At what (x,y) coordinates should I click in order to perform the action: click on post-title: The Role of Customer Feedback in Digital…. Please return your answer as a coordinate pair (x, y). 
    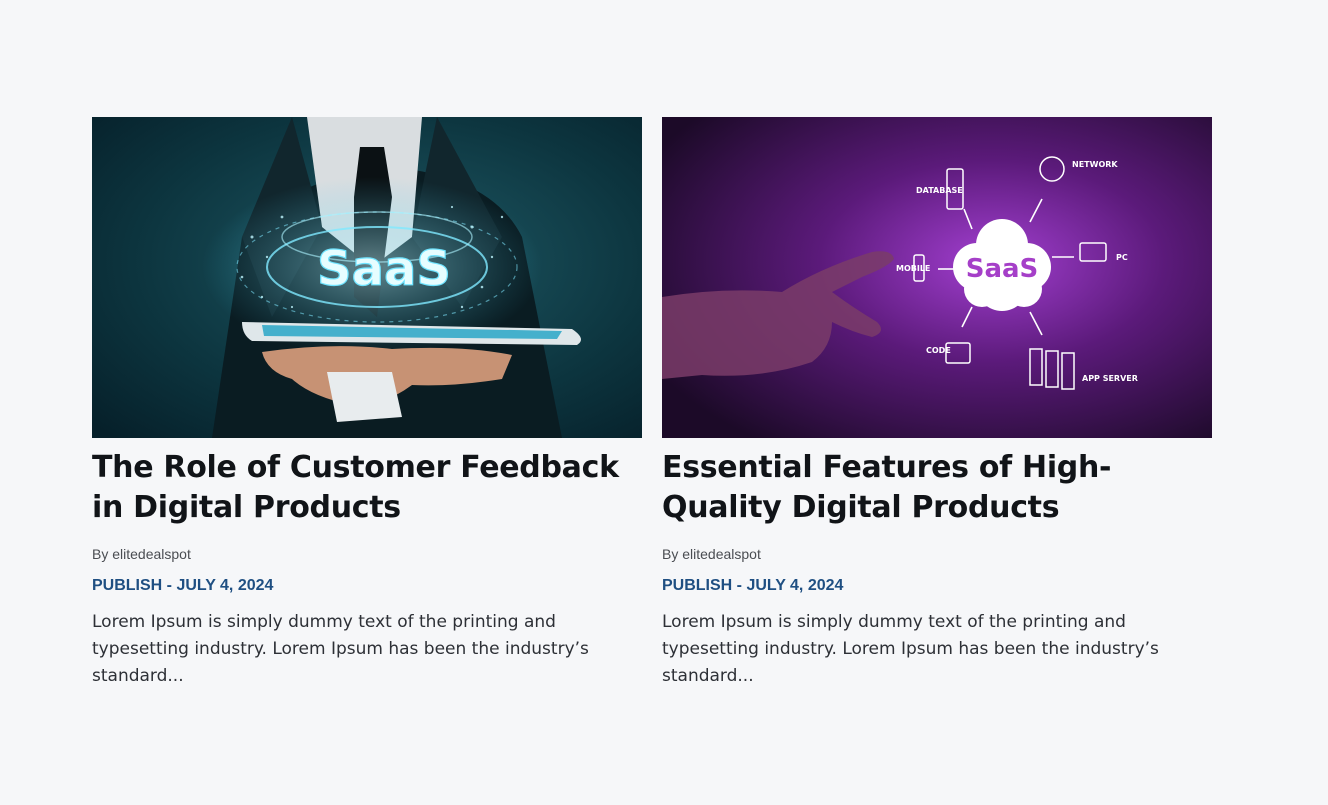
    Looking at the image, I should click on (367, 488).